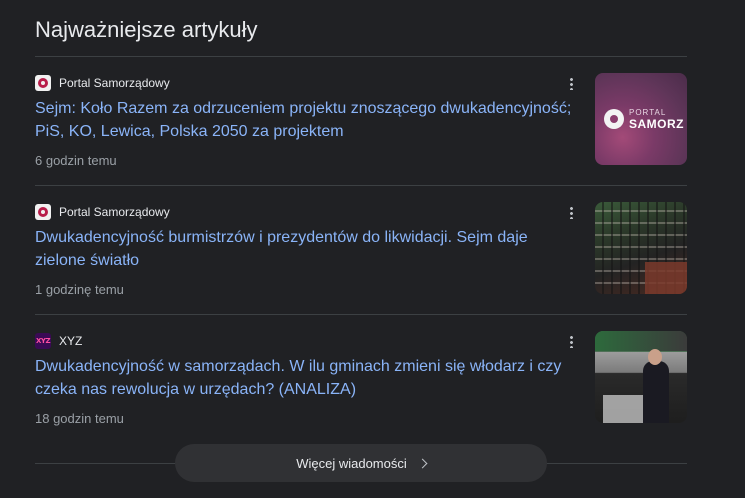 The width and height of the screenshot is (745, 498). Describe the element at coordinates (641, 341) in the screenshot. I see `thumbnail-banner` at that location.